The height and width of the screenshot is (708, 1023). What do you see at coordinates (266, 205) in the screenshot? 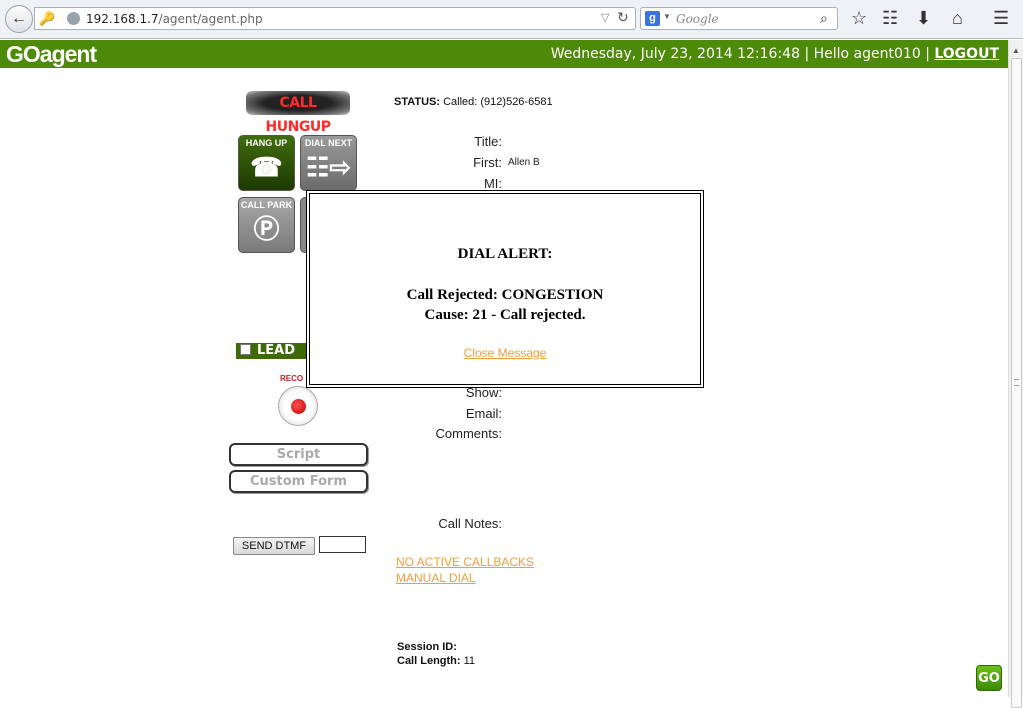
I see `call-park-label: CALL PARK` at bounding box center [266, 205].